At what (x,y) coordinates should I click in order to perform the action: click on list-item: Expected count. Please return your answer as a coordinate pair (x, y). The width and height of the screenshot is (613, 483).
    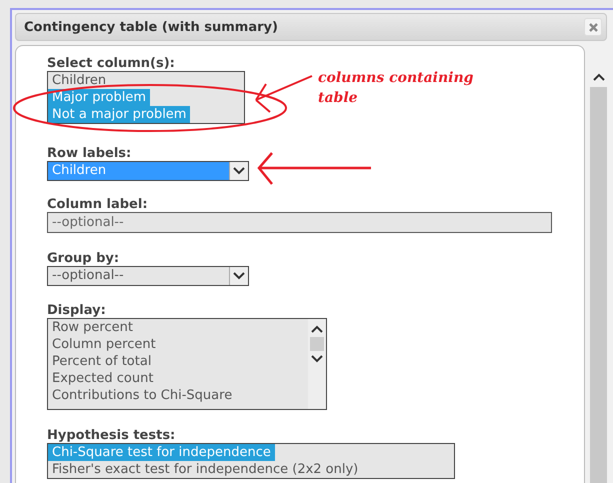
    Looking at the image, I should click on (103, 378).